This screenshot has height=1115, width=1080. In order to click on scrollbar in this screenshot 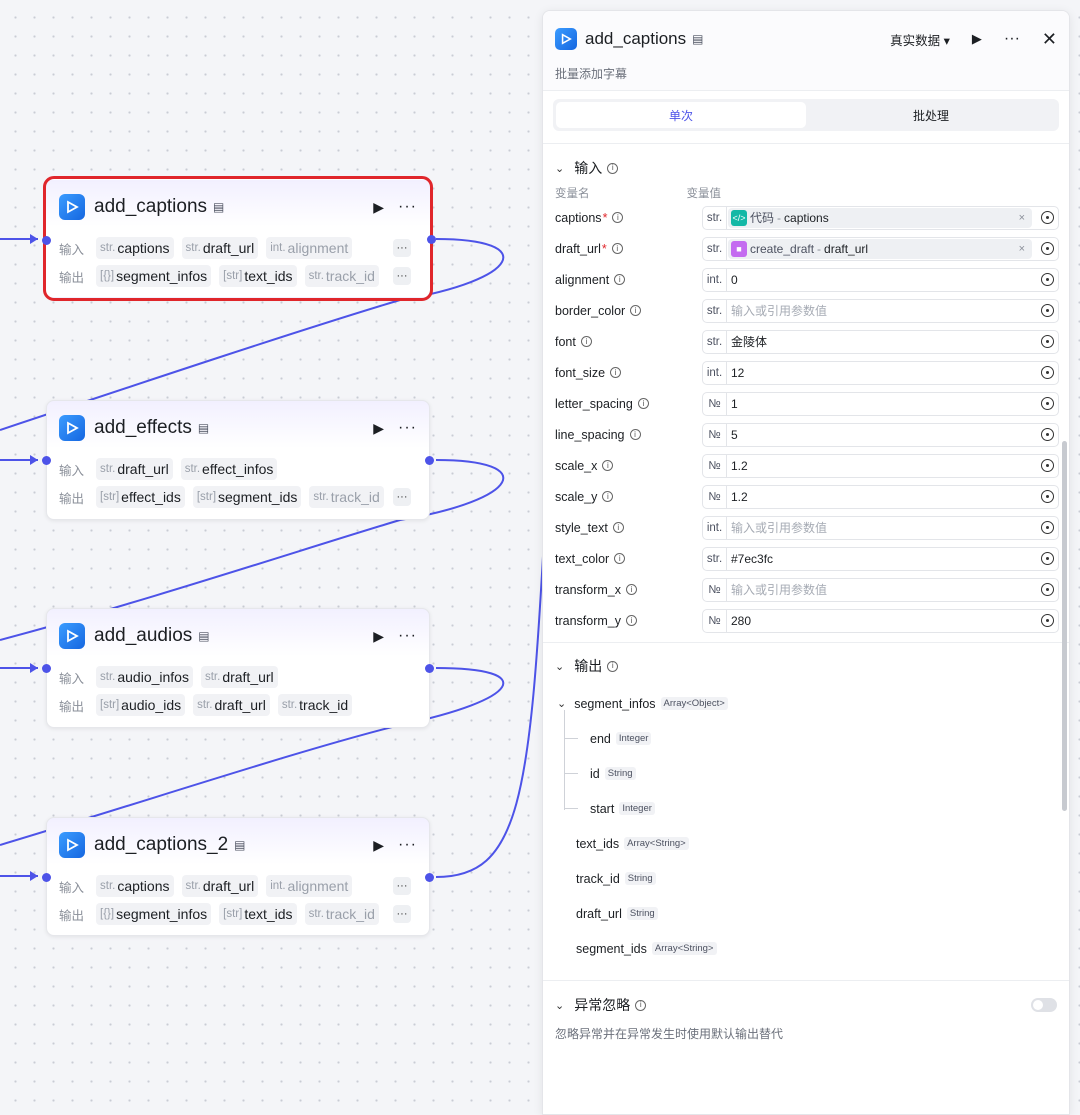, I will do `click(1064, 626)`.